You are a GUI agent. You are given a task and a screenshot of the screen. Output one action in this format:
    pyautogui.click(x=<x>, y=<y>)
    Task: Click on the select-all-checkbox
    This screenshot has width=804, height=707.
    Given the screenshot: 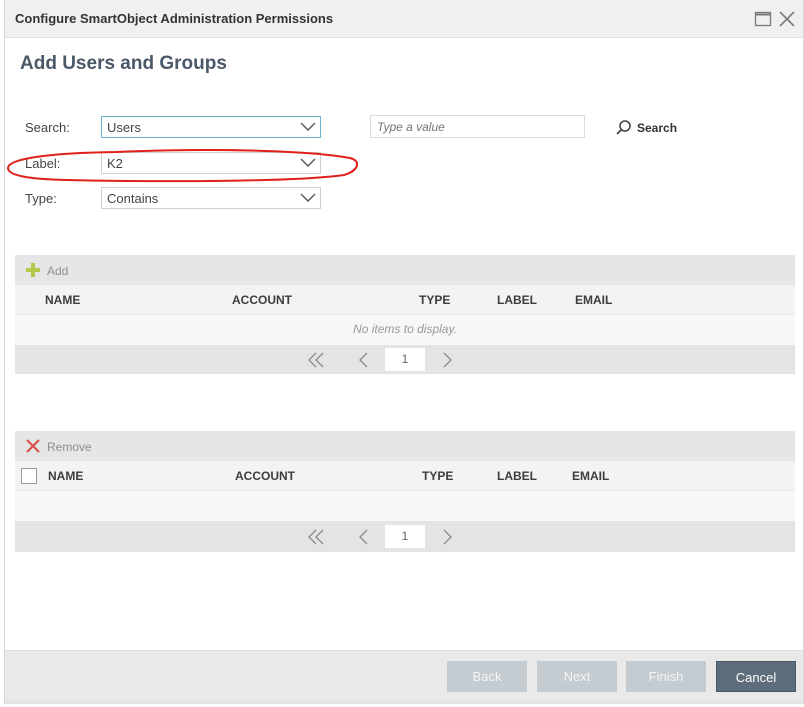 What is the action you would take?
    pyautogui.click(x=29, y=476)
    